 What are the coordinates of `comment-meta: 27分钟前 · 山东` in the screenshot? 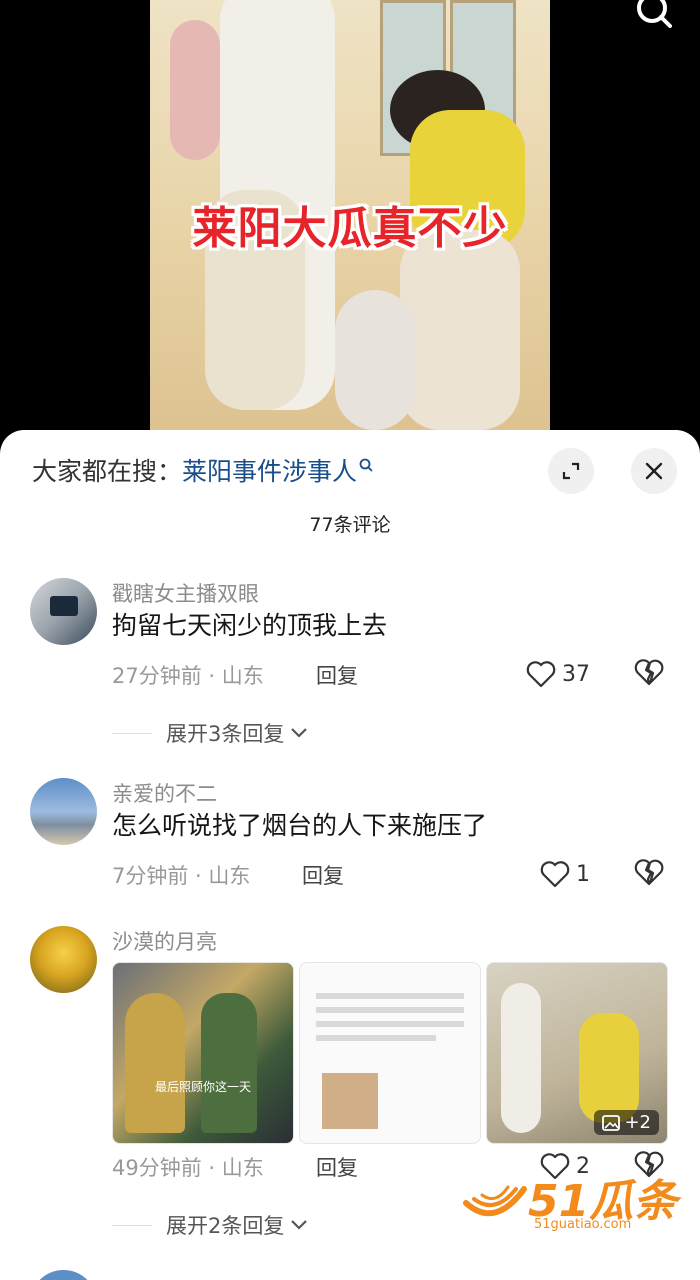 It's located at (188, 676).